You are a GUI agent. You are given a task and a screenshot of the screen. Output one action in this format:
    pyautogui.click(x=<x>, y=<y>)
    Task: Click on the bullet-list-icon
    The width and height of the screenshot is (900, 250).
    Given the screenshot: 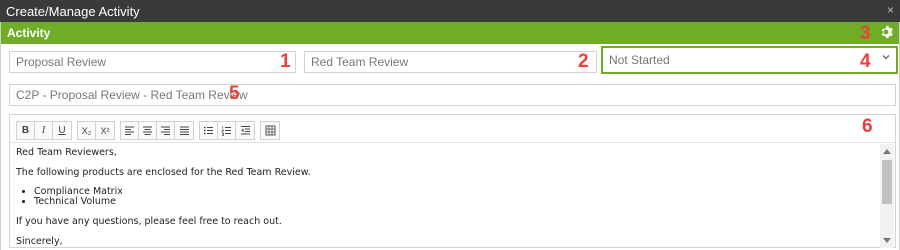 What is the action you would take?
    pyautogui.click(x=208, y=130)
    